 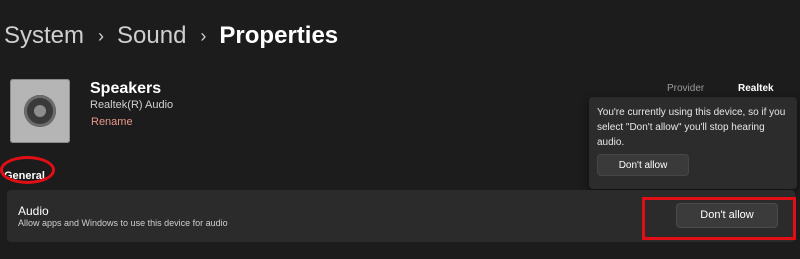 What do you see at coordinates (44, 36) in the screenshot?
I see `breadcrumb-system: System` at bounding box center [44, 36].